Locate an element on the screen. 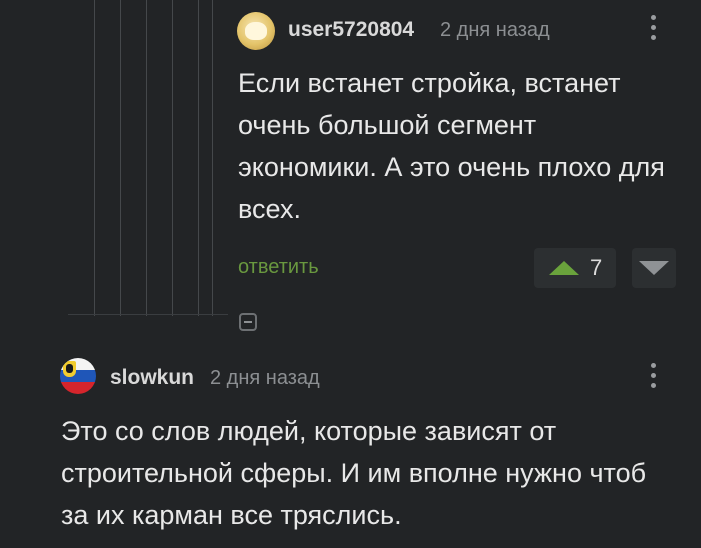  upvote-button: 7 is located at coordinates (575, 268).